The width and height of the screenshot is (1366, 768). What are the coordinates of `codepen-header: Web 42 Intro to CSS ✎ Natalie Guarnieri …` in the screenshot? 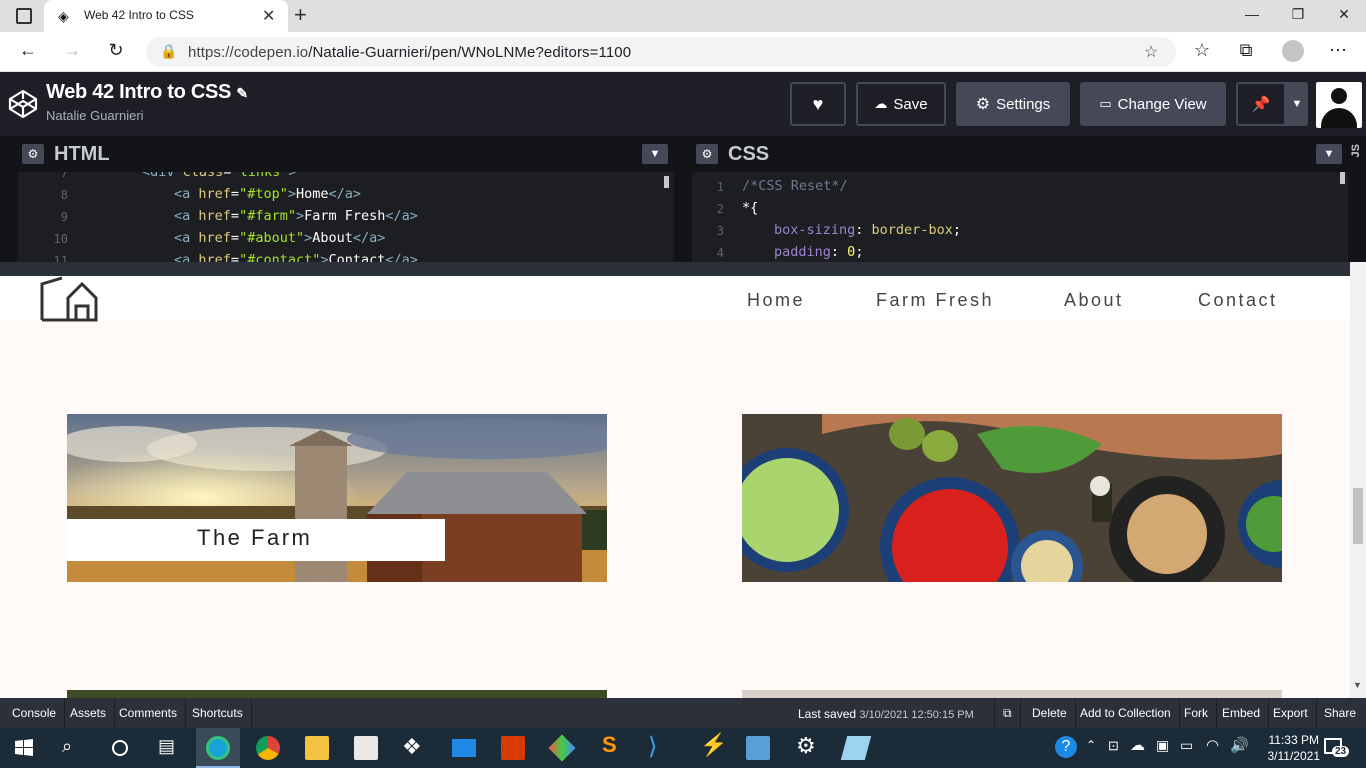 It's located at (683, 104).